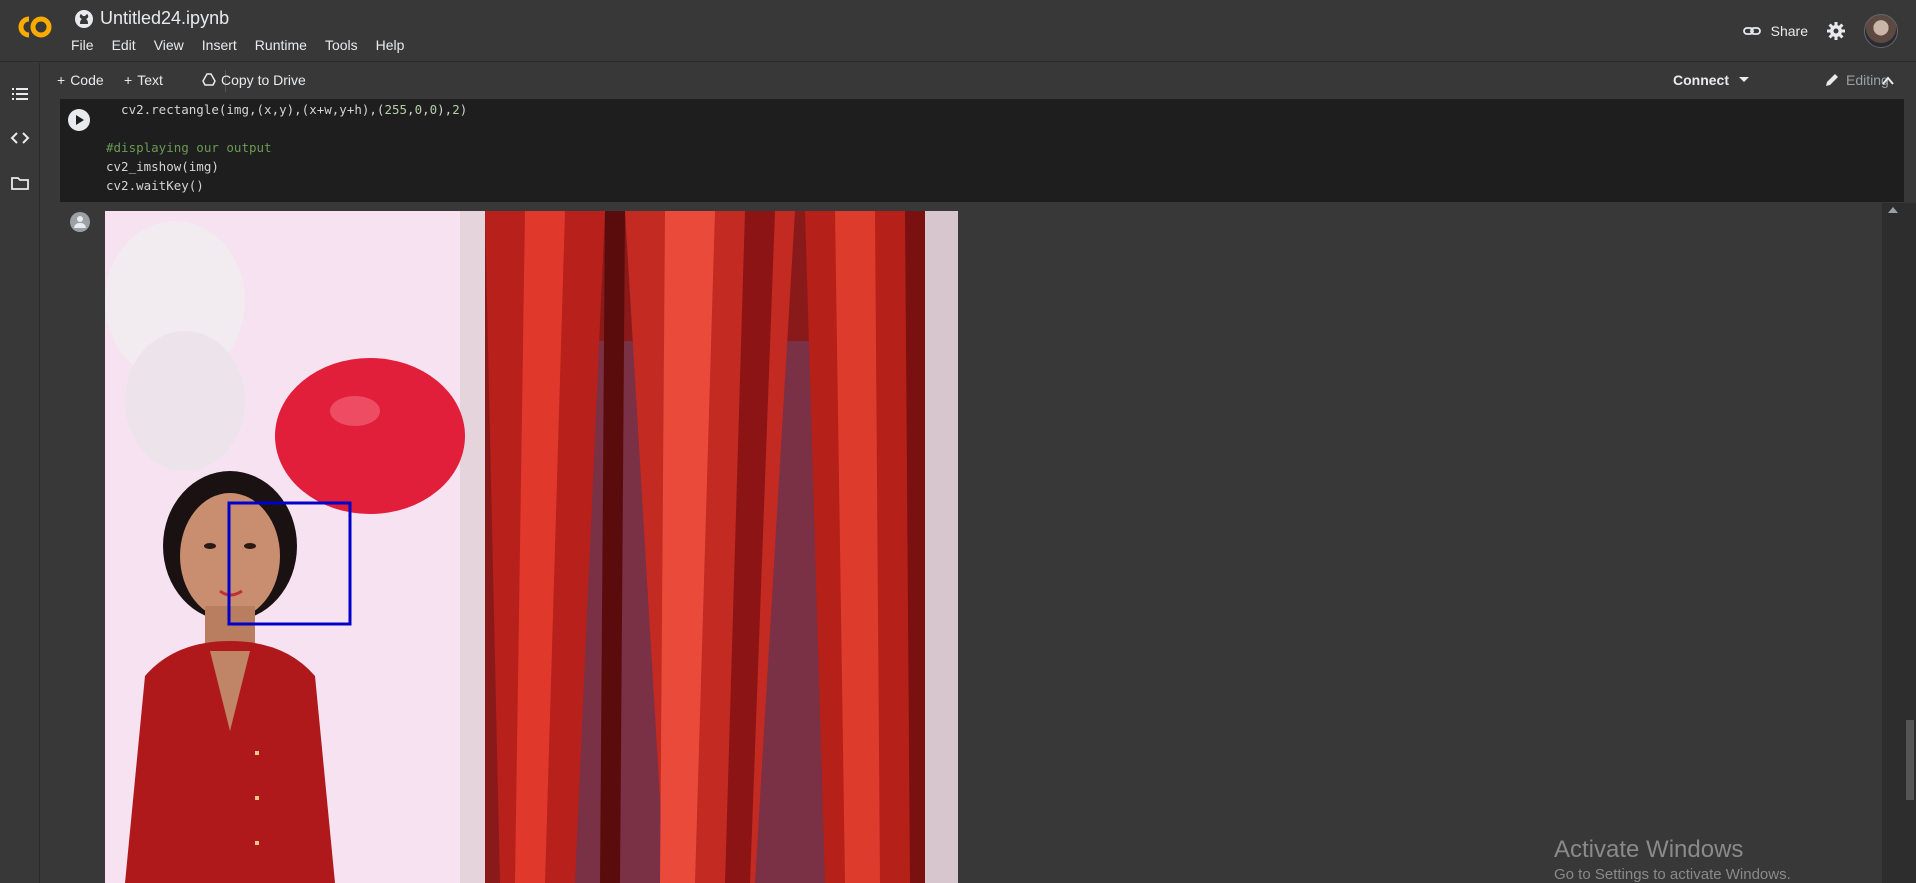 The image size is (1916, 883). What do you see at coordinates (1751, 31) in the screenshot?
I see `link-icon` at bounding box center [1751, 31].